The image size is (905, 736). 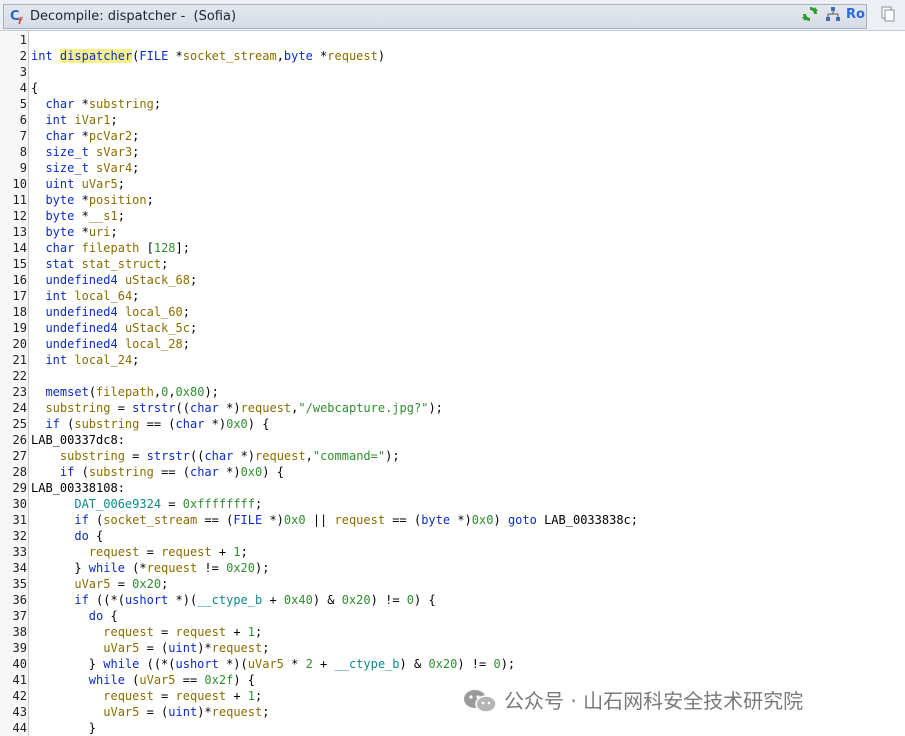 I want to click on line-number: 29, so click(x=19, y=488).